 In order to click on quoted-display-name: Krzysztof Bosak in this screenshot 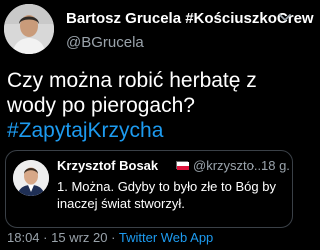, I will do `click(107, 166)`.